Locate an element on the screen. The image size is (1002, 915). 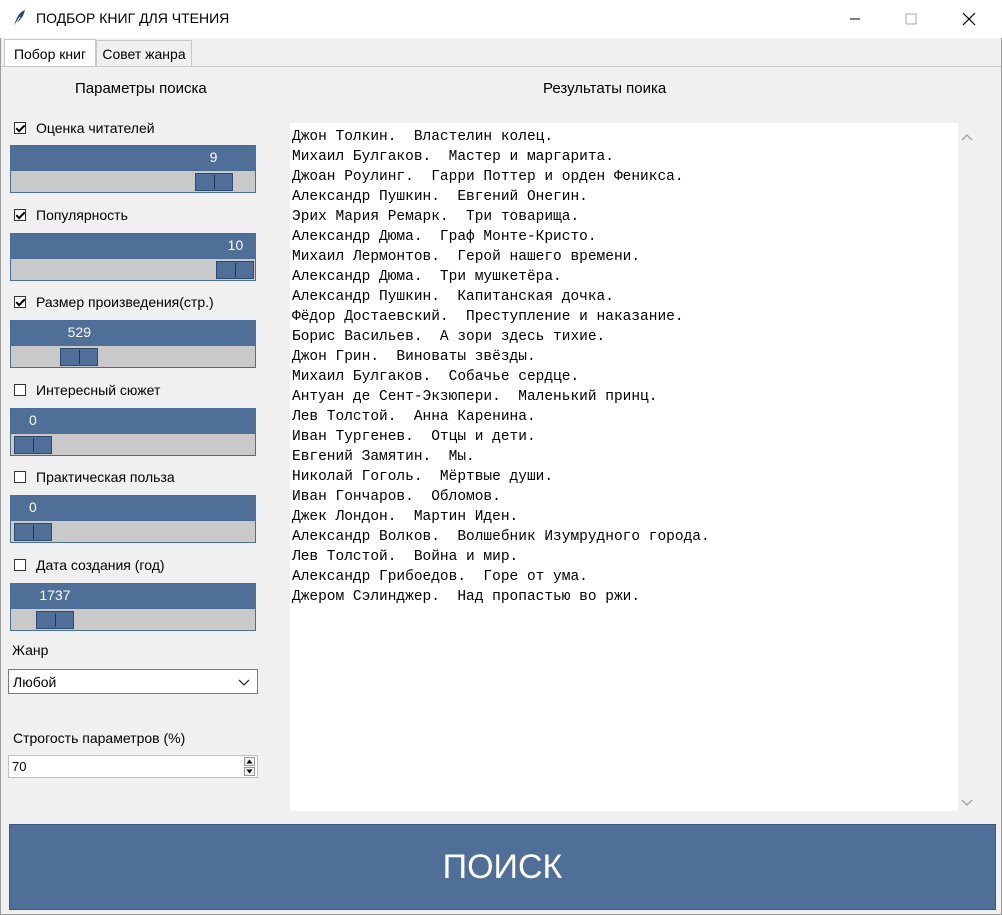
strictness-spinbox: 70 is located at coordinates (133, 766).